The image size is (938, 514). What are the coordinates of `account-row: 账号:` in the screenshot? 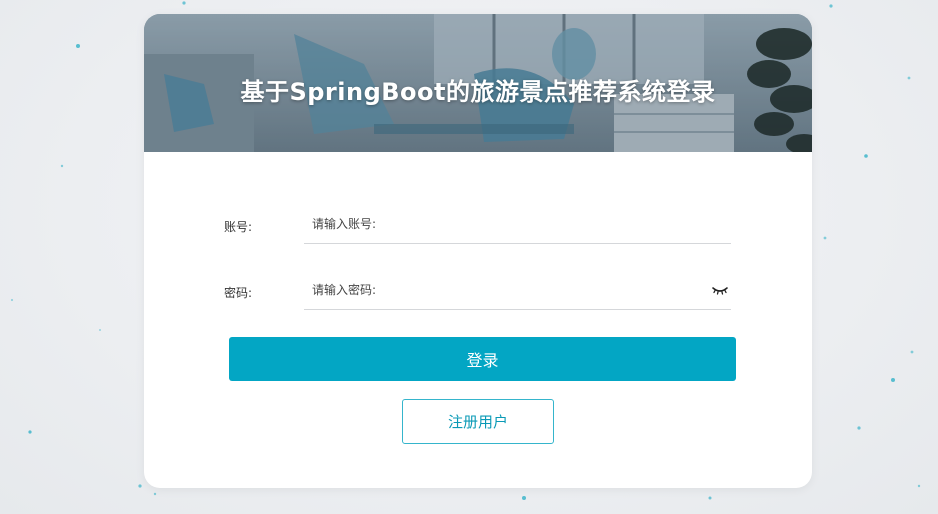 It's located at (478, 226).